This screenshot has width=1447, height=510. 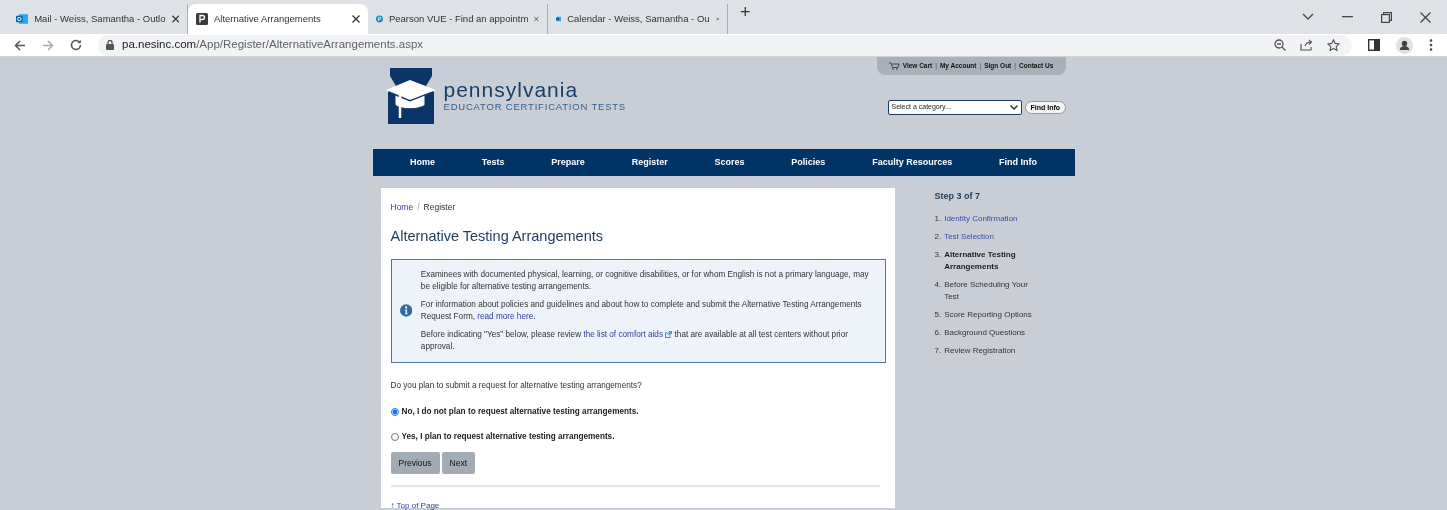 I want to click on option-label: No, I do not plan to request alternative testing arrangements., so click(x=520, y=411).